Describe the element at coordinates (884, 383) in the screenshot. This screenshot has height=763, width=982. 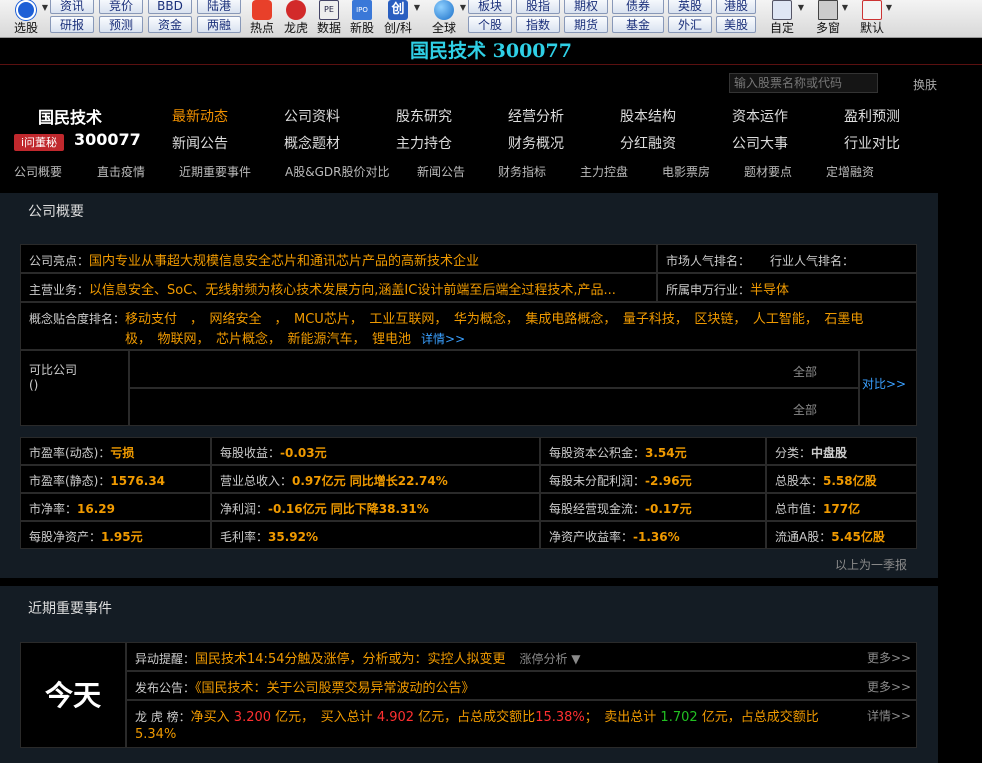
I see `compare-link: 对比>>` at that location.